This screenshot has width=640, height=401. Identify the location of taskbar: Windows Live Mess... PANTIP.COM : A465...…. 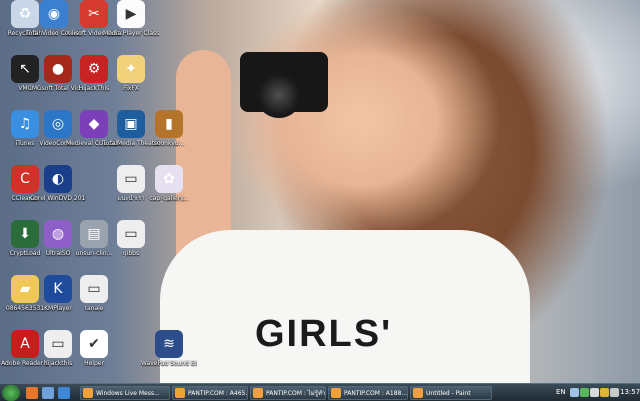
(320, 392).